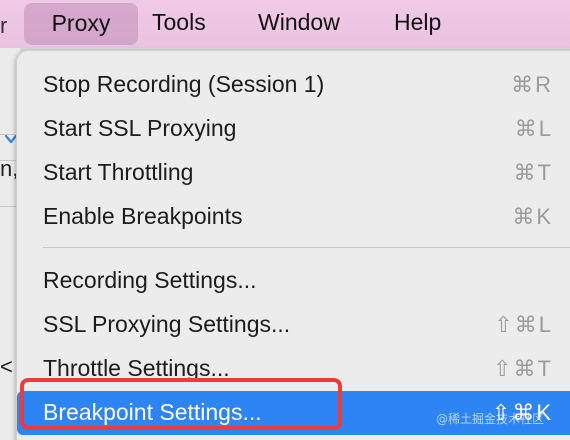  What do you see at coordinates (143, 216) in the screenshot?
I see `menu-item-label: Enable Breakpoints` at bounding box center [143, 216].